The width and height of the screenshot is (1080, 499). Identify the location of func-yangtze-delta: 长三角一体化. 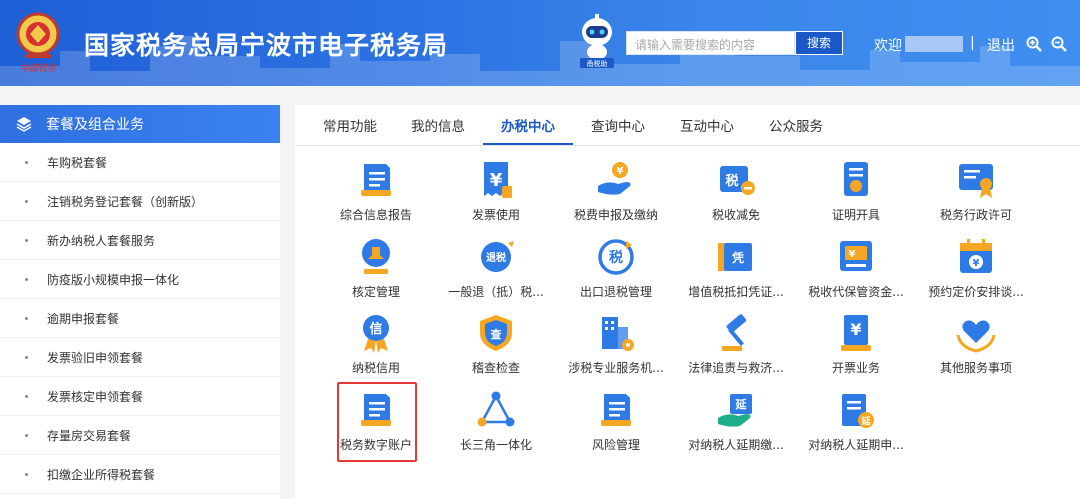
(496, 423).